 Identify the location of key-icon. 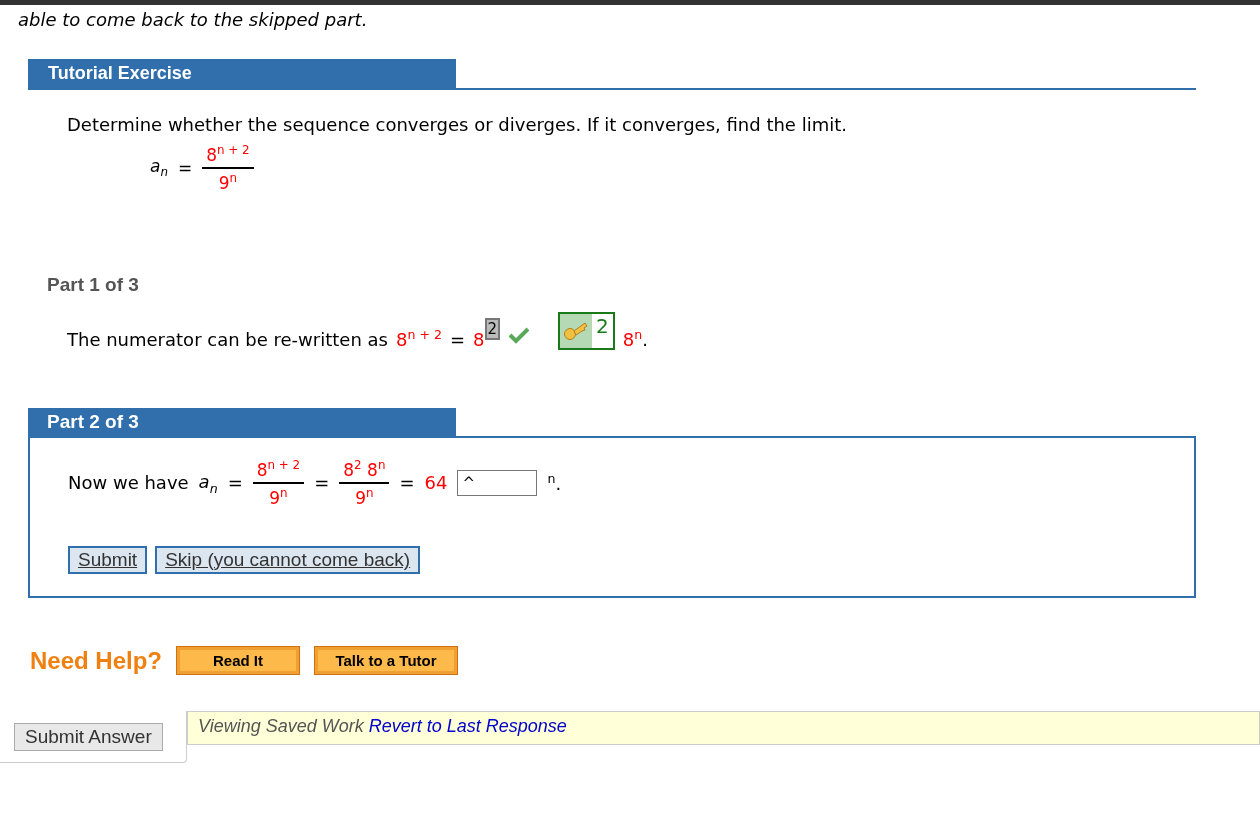
(576, 331).